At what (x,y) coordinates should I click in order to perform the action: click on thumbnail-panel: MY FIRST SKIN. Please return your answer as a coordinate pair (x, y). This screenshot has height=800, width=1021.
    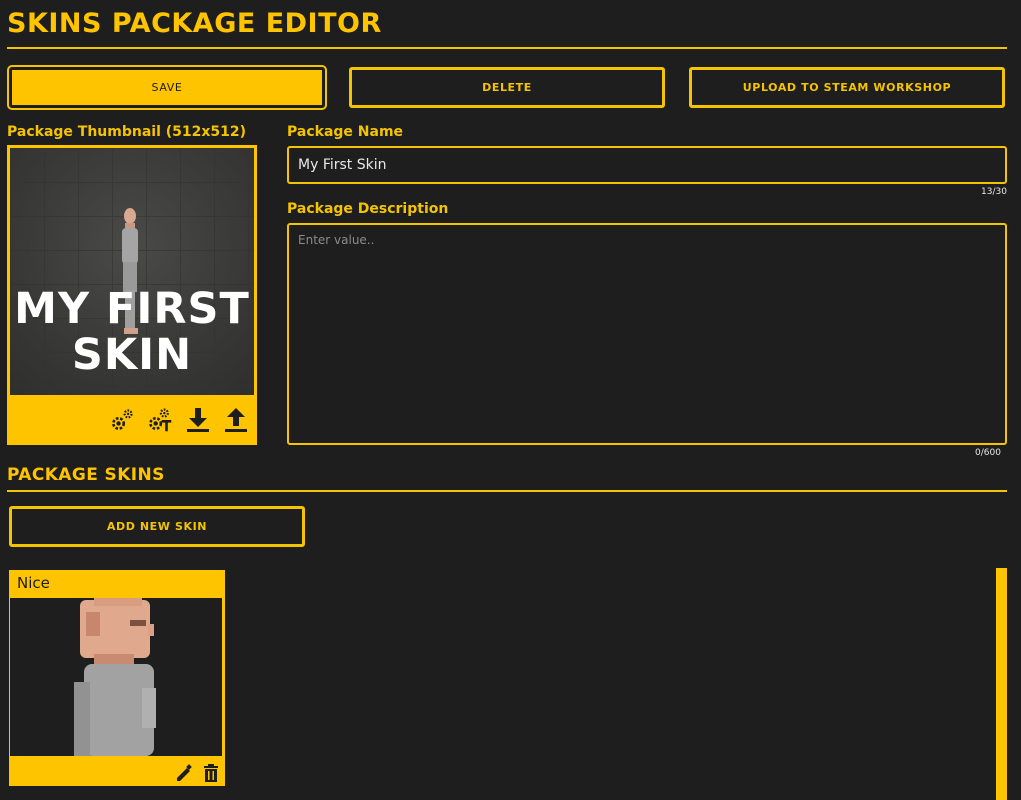
    Looking at the image, I should click on (132, 295).